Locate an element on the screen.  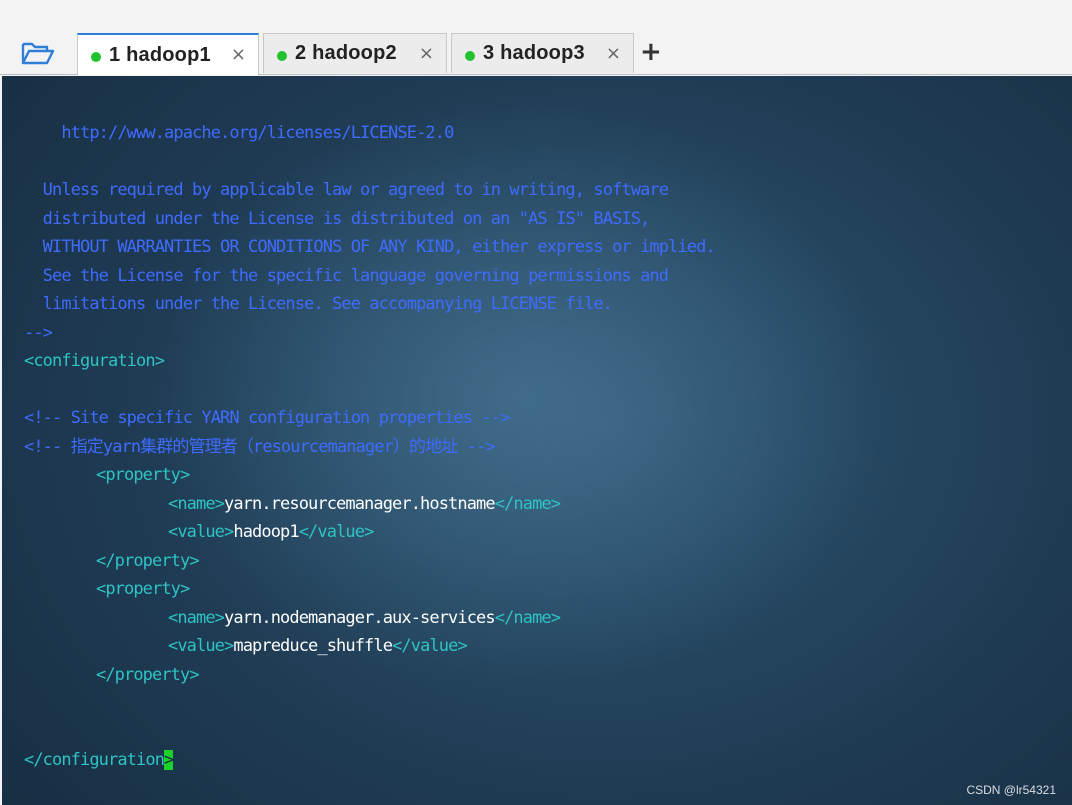
open-folder-button is located at coordinates (38, 53).